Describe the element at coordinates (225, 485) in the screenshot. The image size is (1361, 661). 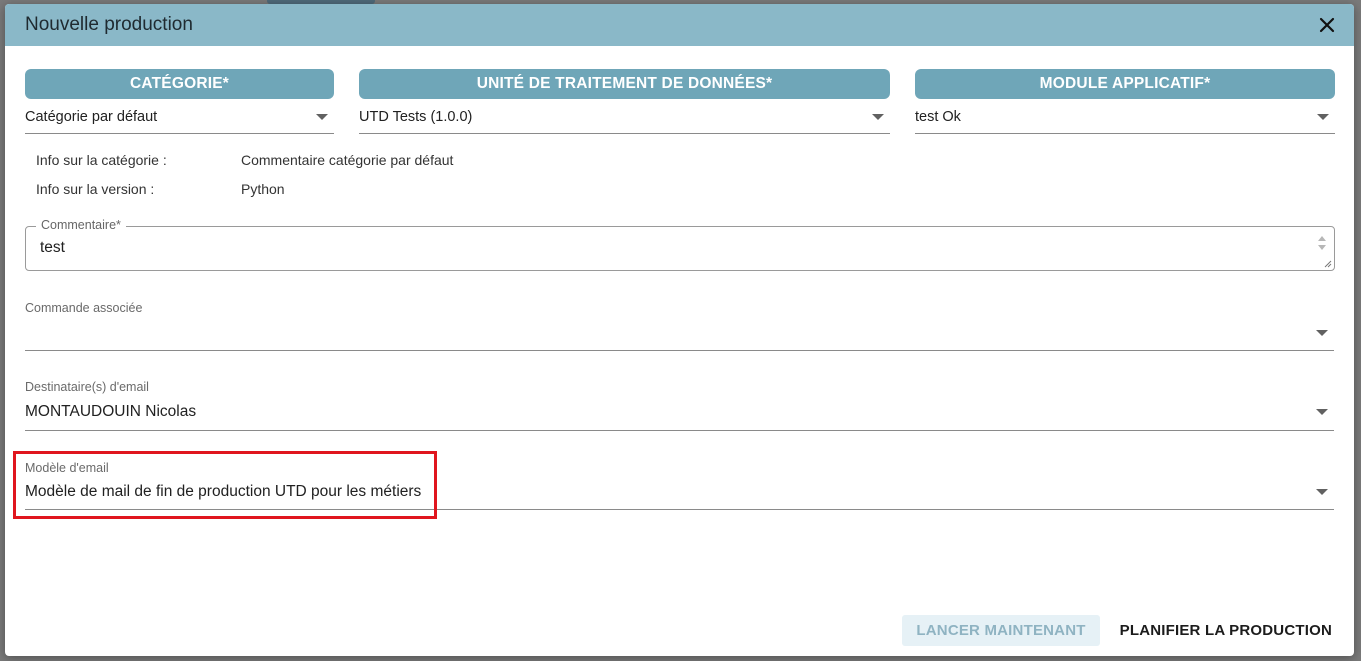
I see `highlight-box` at that location.